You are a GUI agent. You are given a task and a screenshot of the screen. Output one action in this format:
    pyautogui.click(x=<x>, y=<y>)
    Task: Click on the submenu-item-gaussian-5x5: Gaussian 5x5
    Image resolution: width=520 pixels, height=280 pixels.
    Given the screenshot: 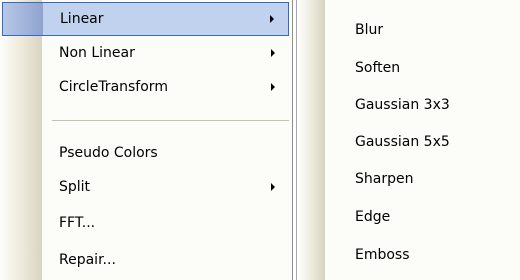 What is the action you would take?
    pyautogui.click(x=408, y=142)
    